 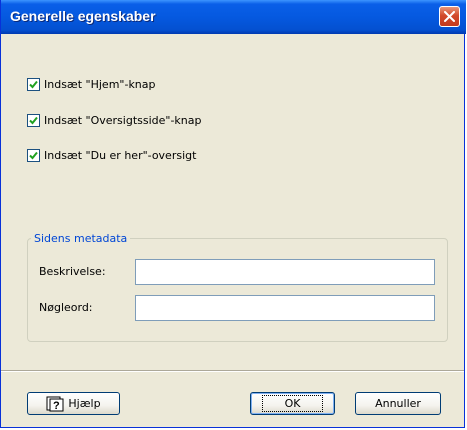 I want to click on help-book-icon: ?, so click(x=55, y=404).